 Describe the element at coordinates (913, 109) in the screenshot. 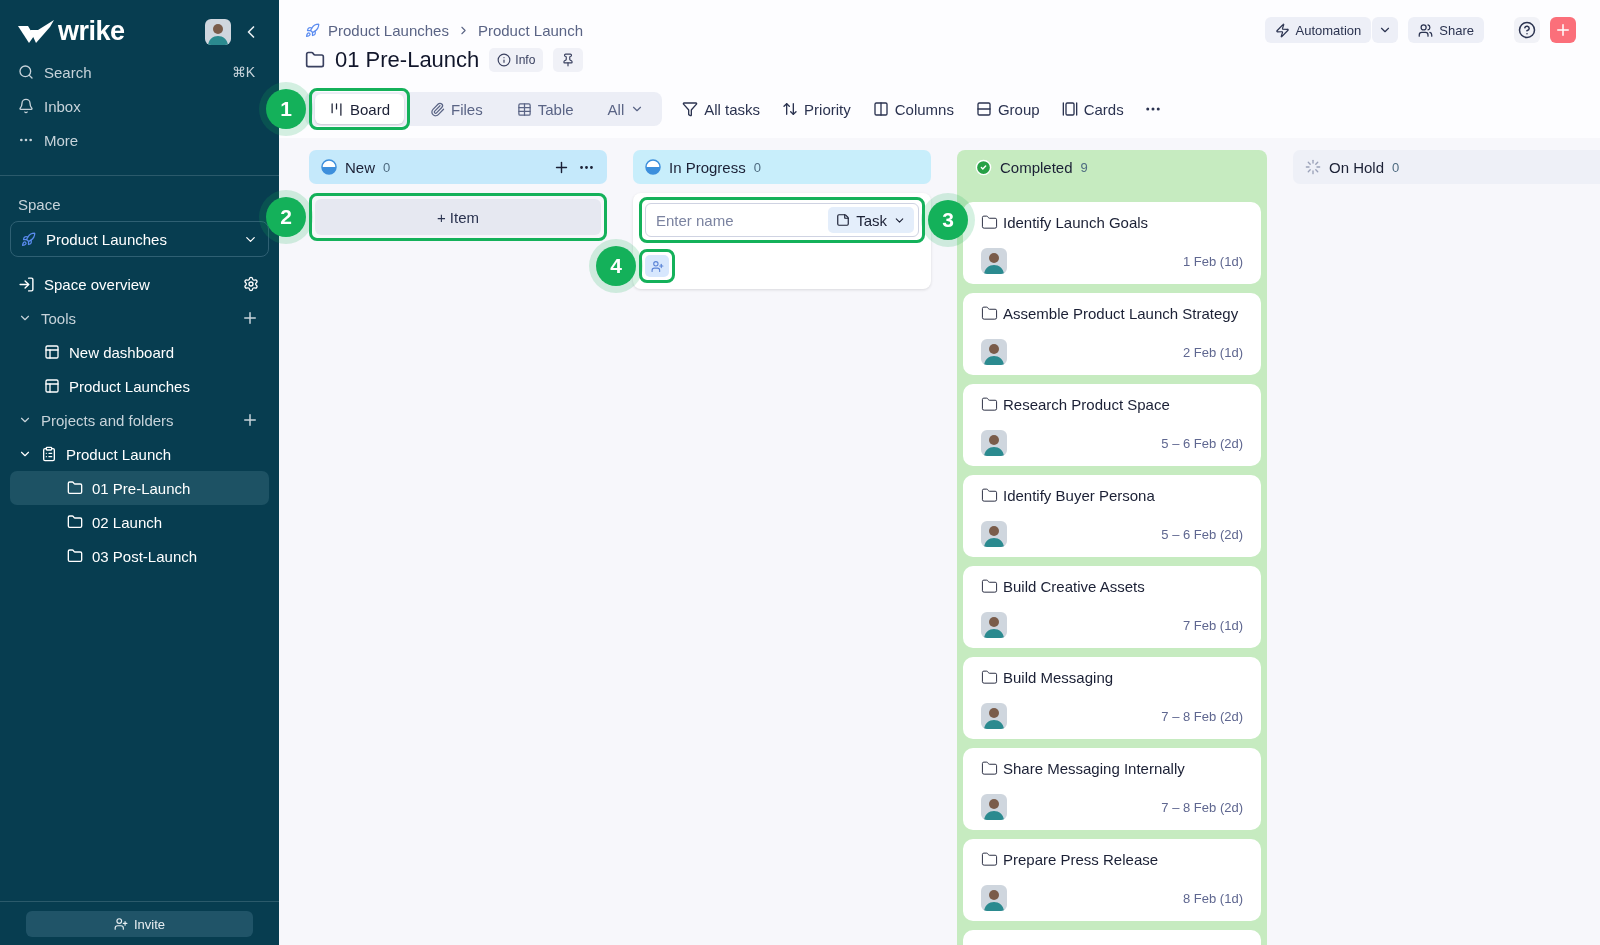

I see `toolbar-button: Columns` at that location.